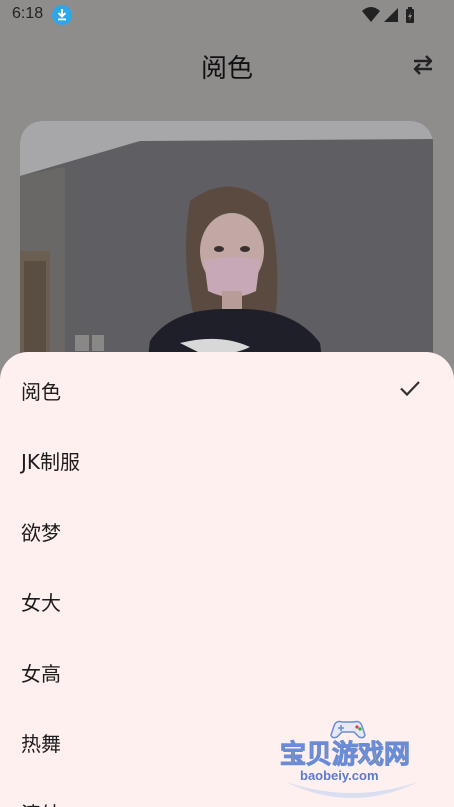 The image size is (454, 807). What do you see at coordinates (227, 16) in the screenshot?
I see `status-bar: 6:18` at bounding box center [227, 16].